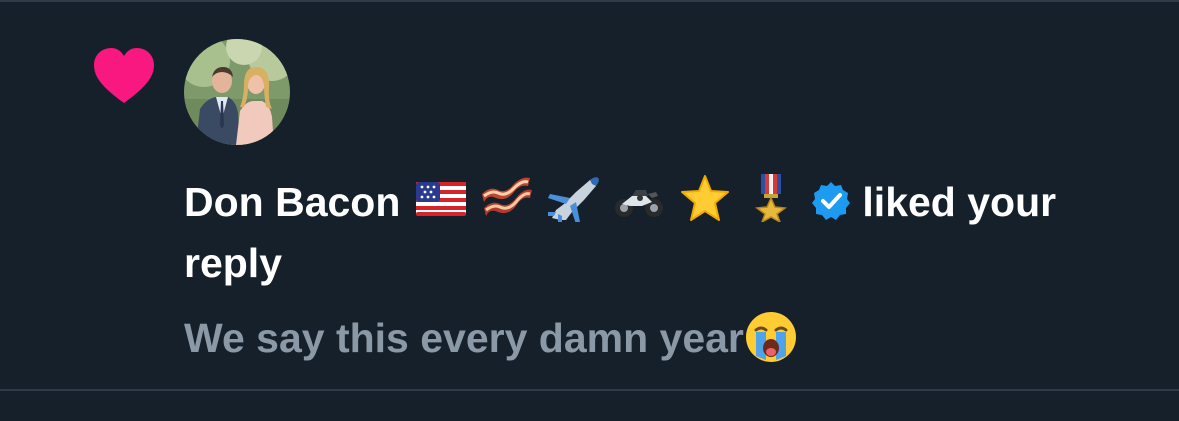  I want to click on reply-snippet-text: We say this every damn year, so click(464, 338).